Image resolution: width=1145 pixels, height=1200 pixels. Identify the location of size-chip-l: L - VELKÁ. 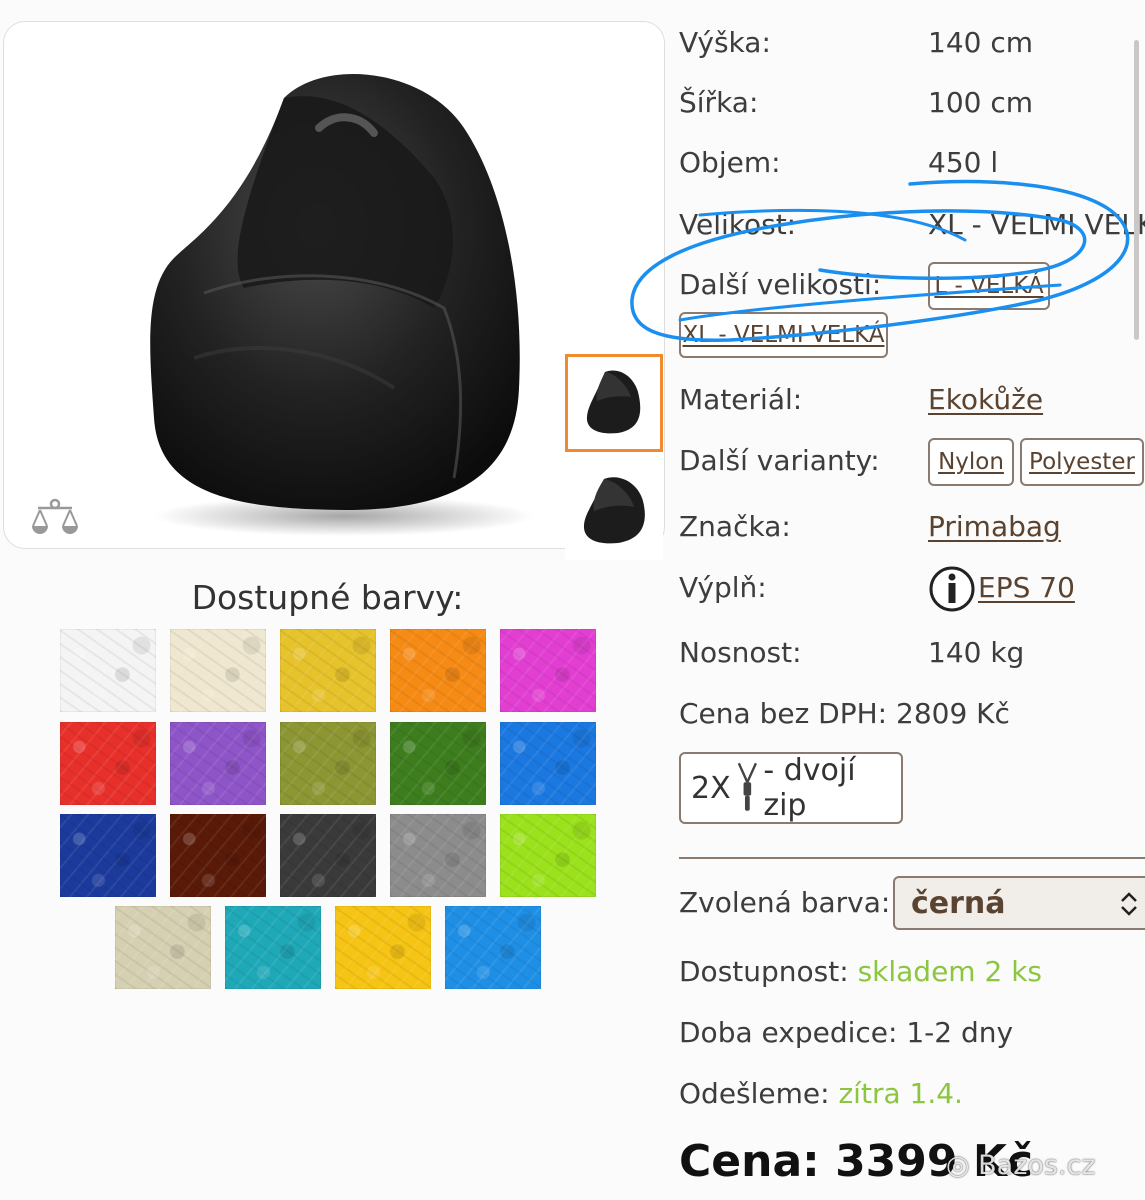
(989, 286).